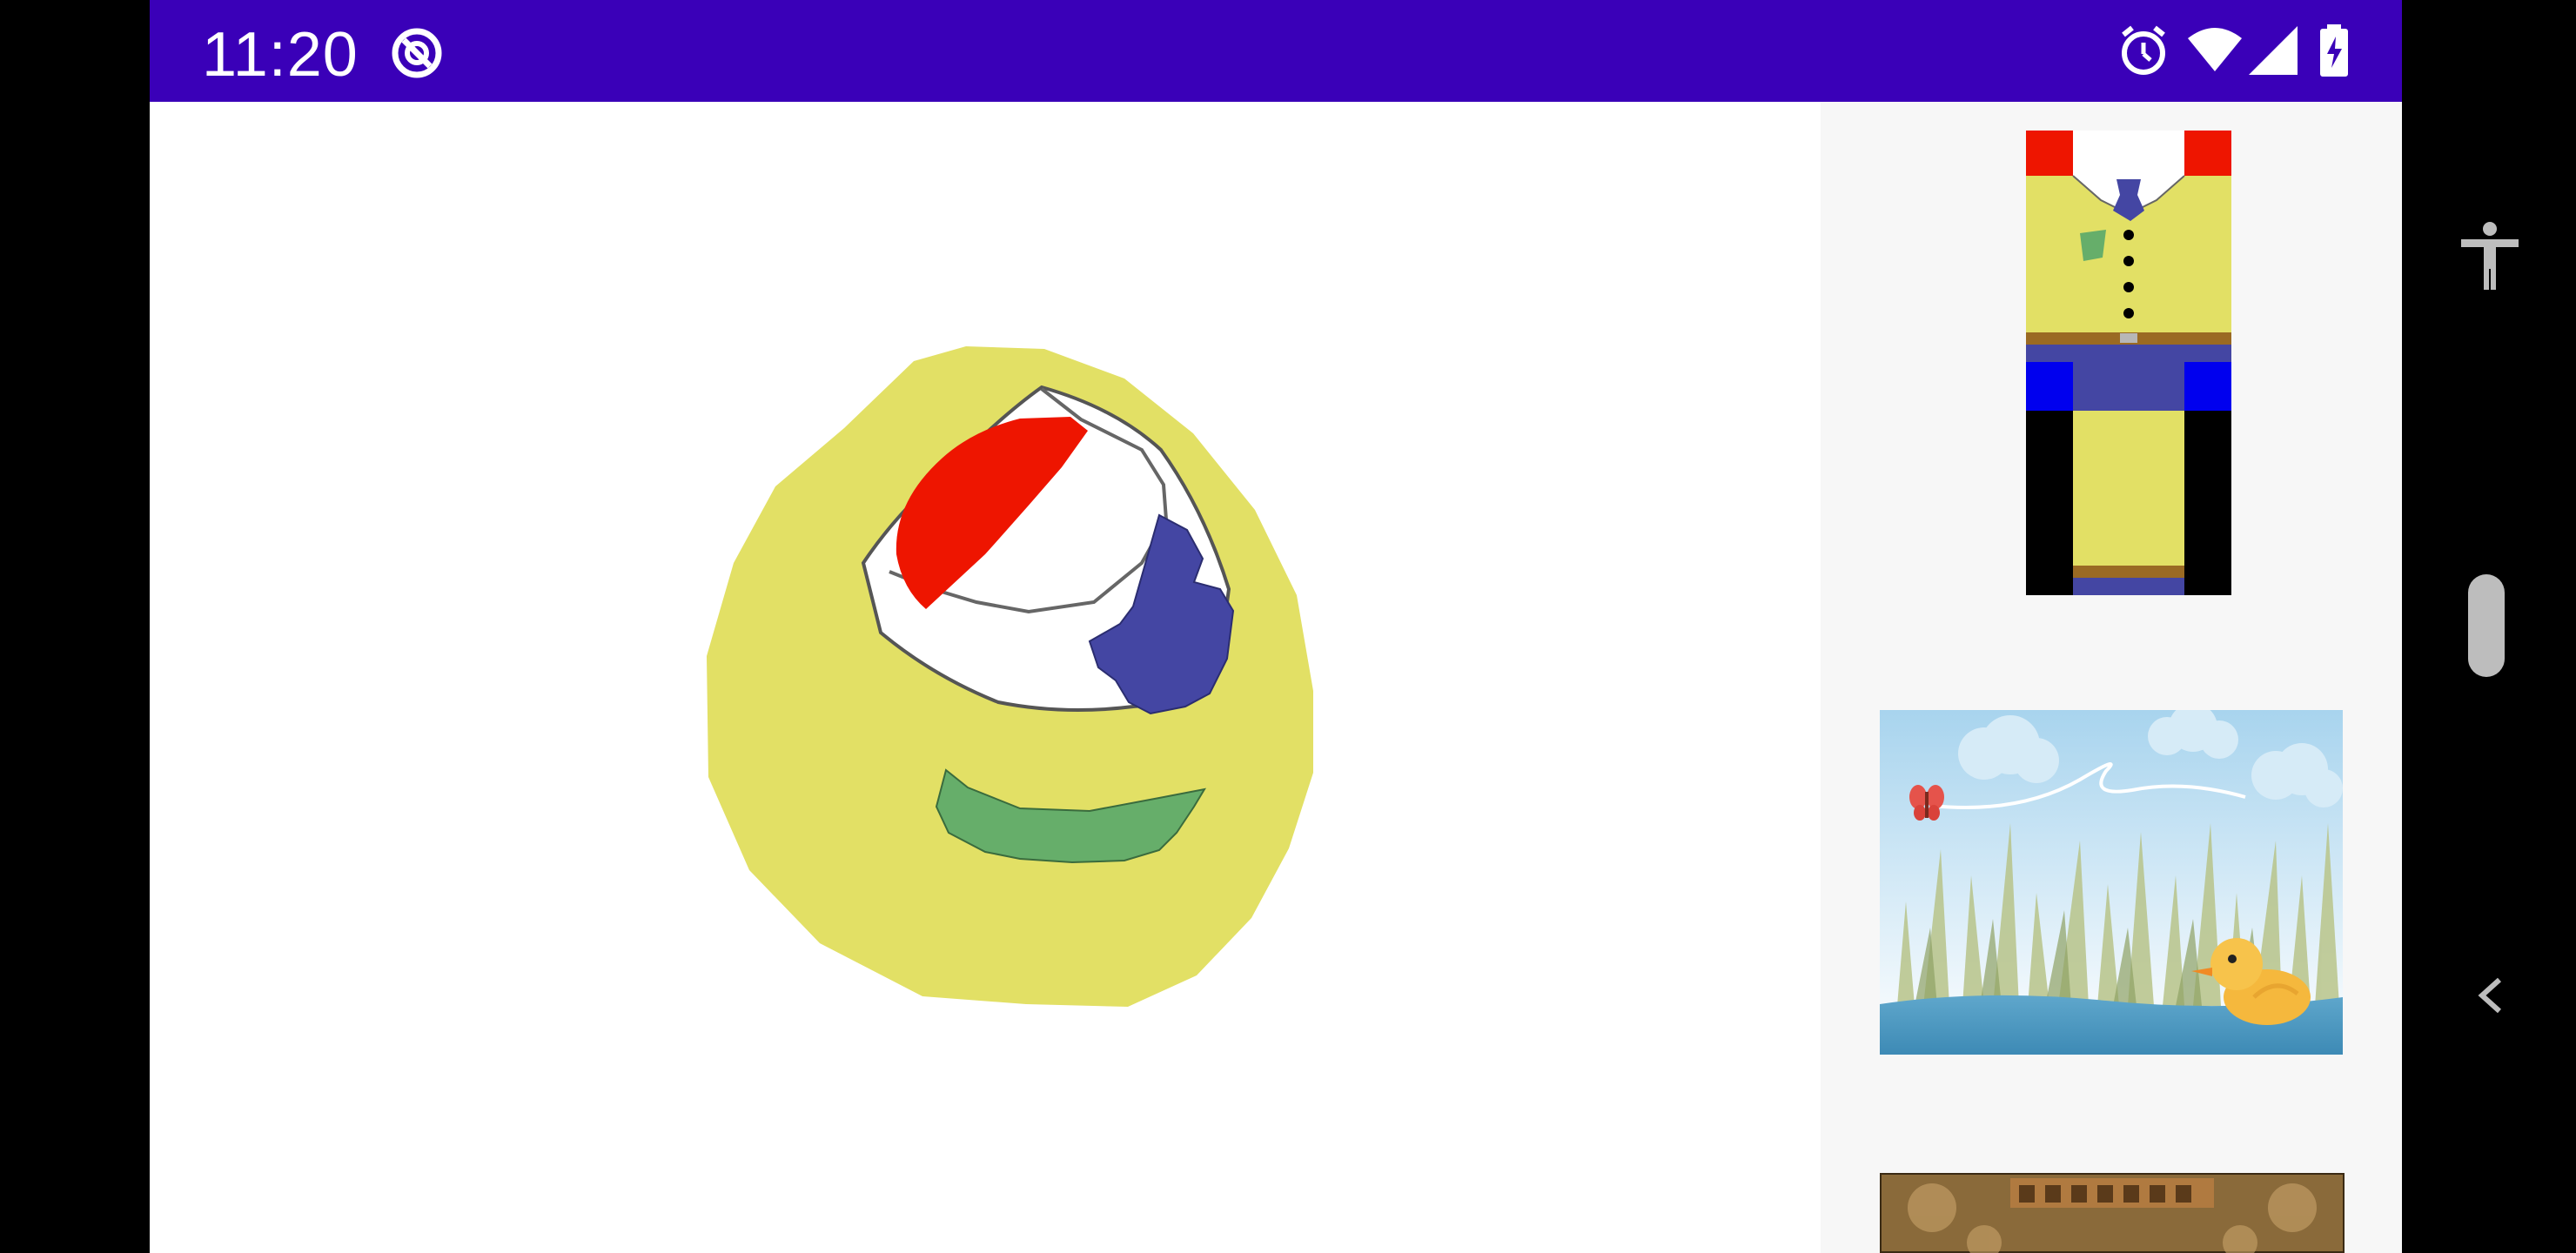  I want to click on battery-charging-icon, so click(2334, 50).